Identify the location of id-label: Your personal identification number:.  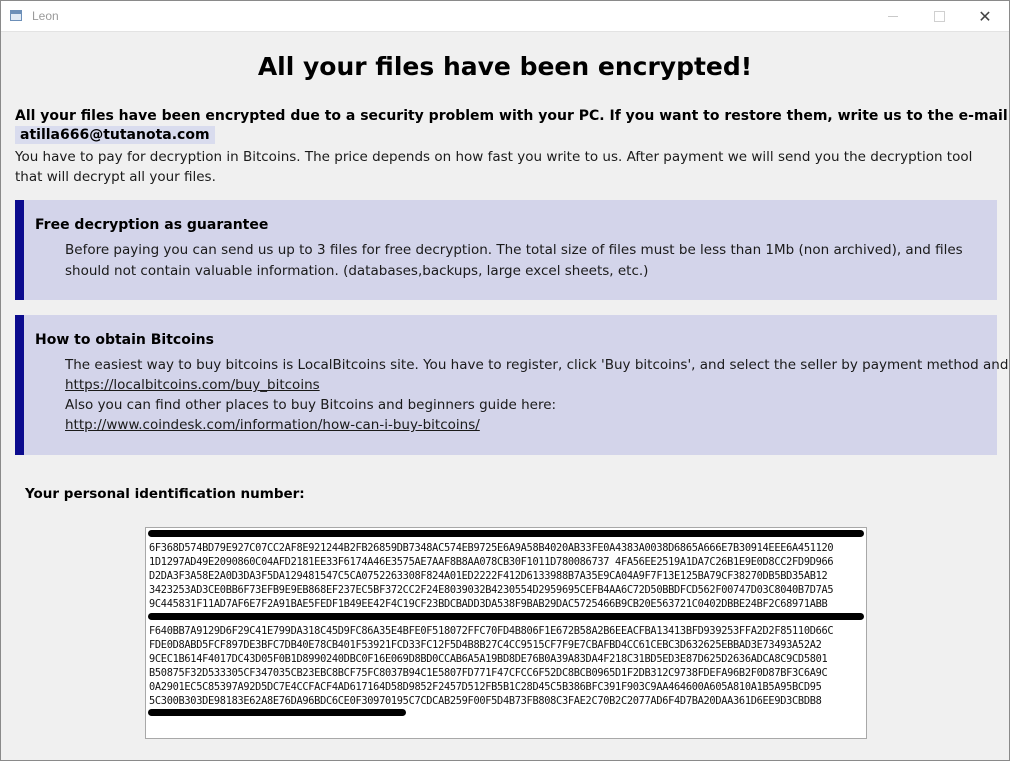
(165, 494).